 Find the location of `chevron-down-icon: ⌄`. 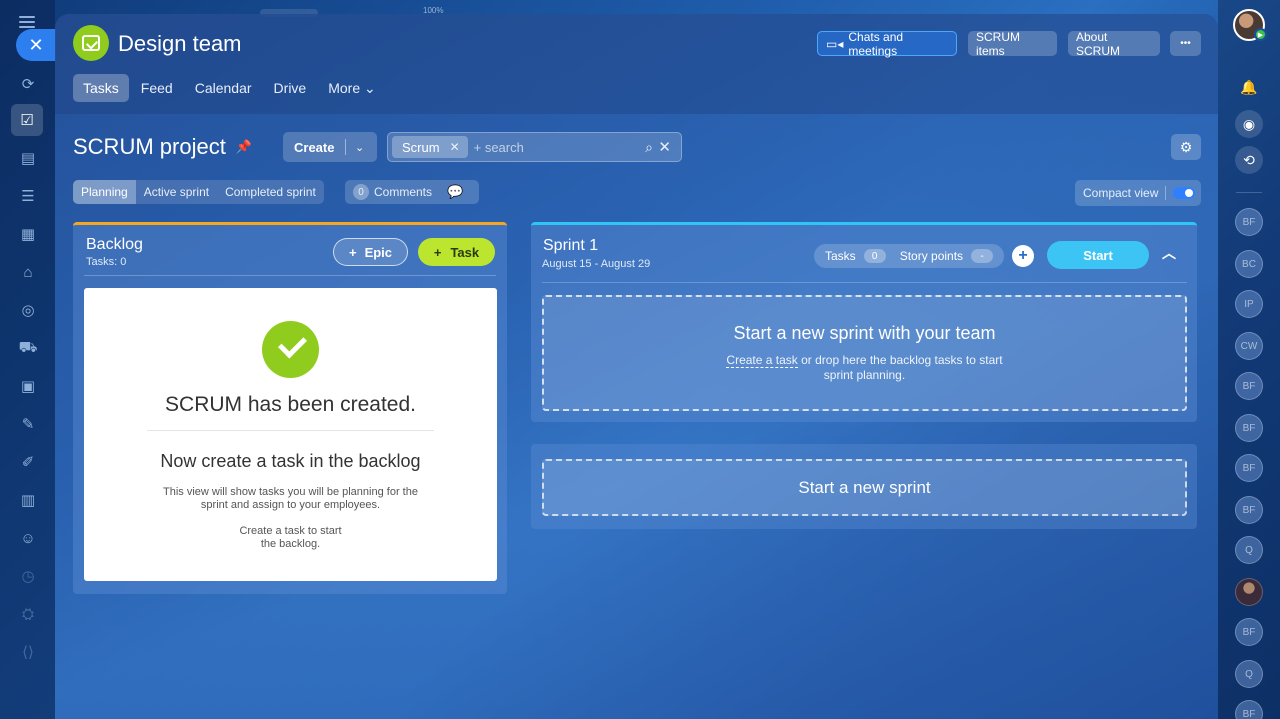

chevron-down-icon: ⌄ is located at coordinates (355, 147).